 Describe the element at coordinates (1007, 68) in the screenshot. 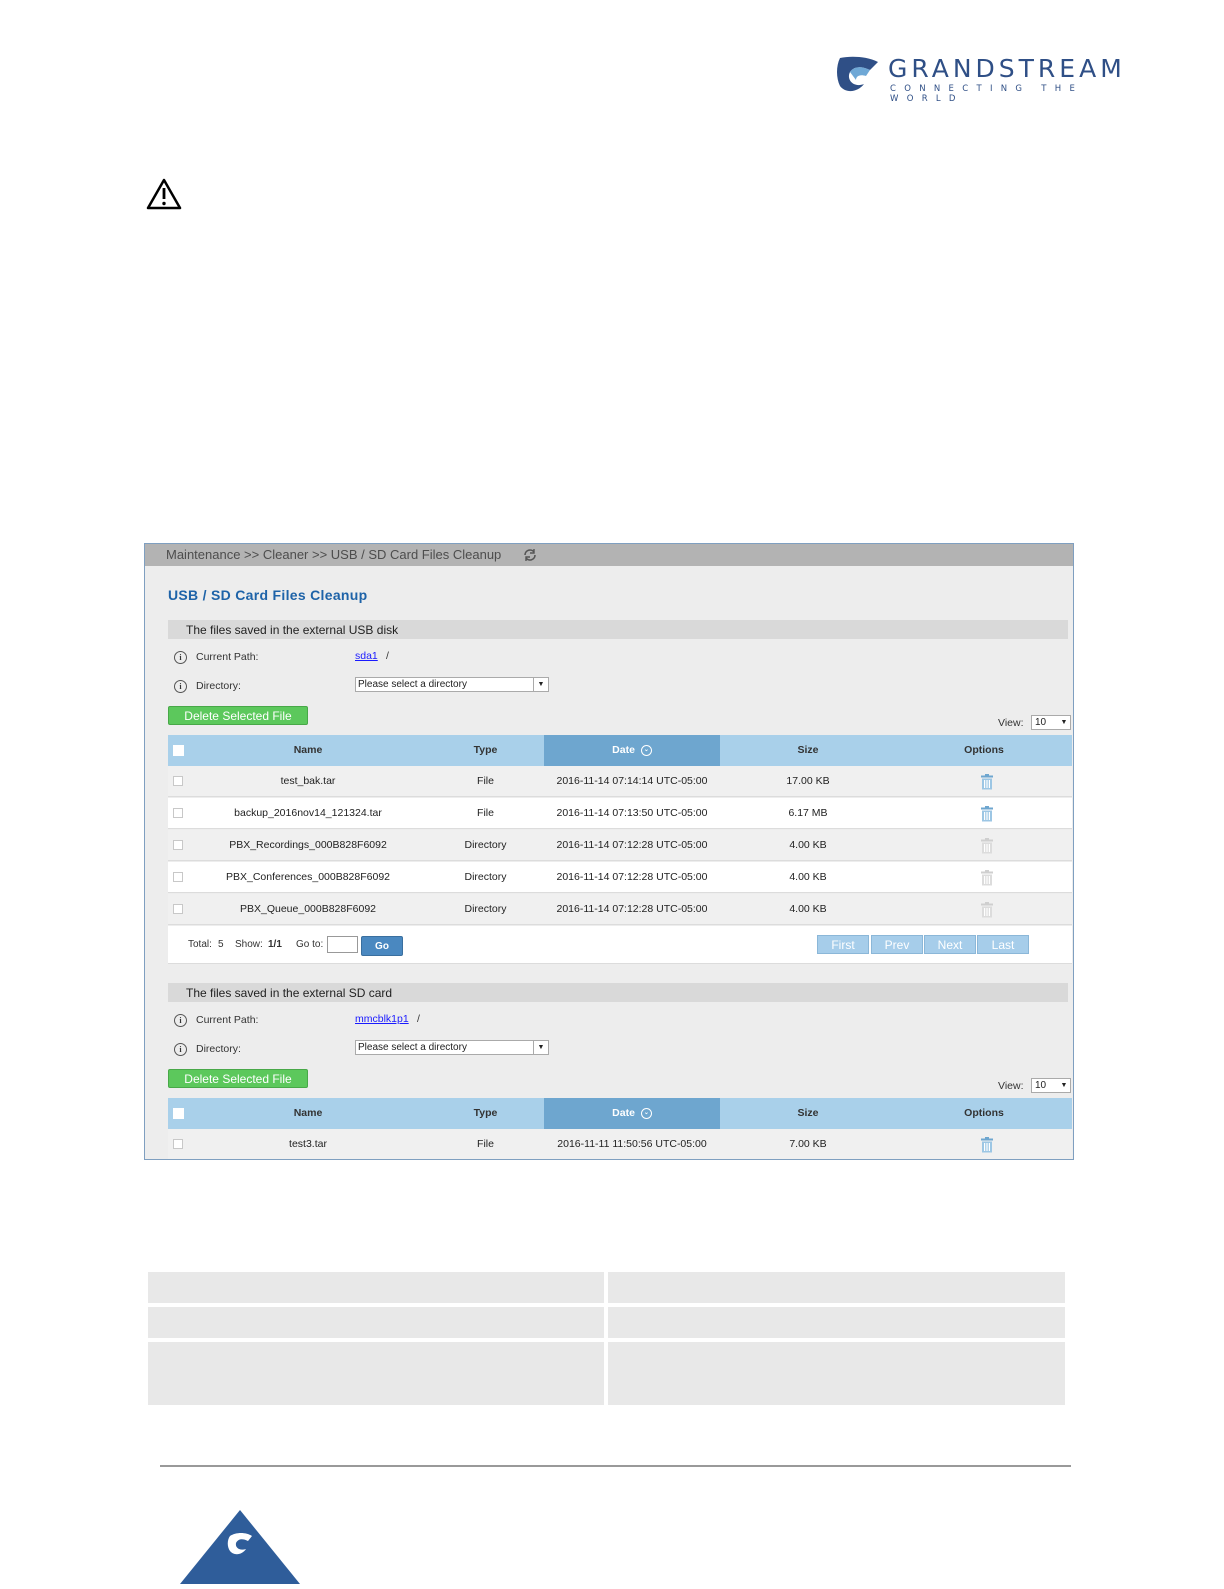

I see `brand-name: GRANDSTREAM` at that location.